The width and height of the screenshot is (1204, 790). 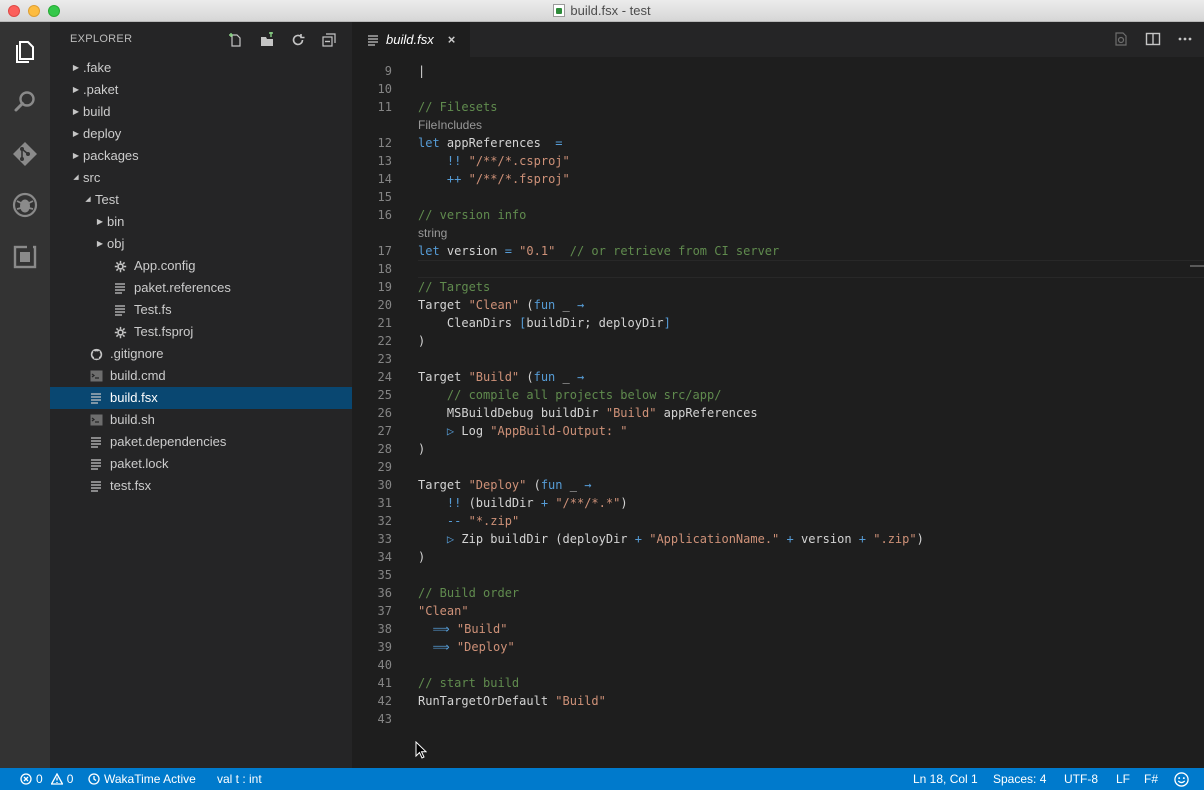 I want to click on line-number: 43, so click(x=384, y=719).